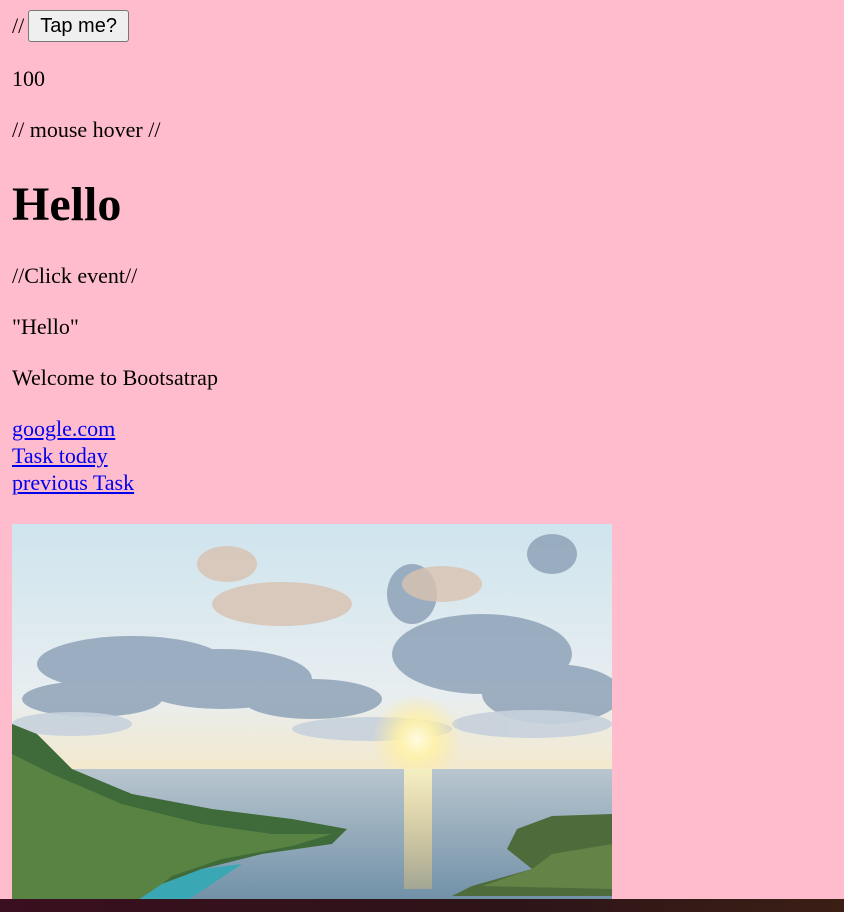  Describe the element at coordinates (28, 78) in the screenshot. I see `counter-value: 100` at that location.